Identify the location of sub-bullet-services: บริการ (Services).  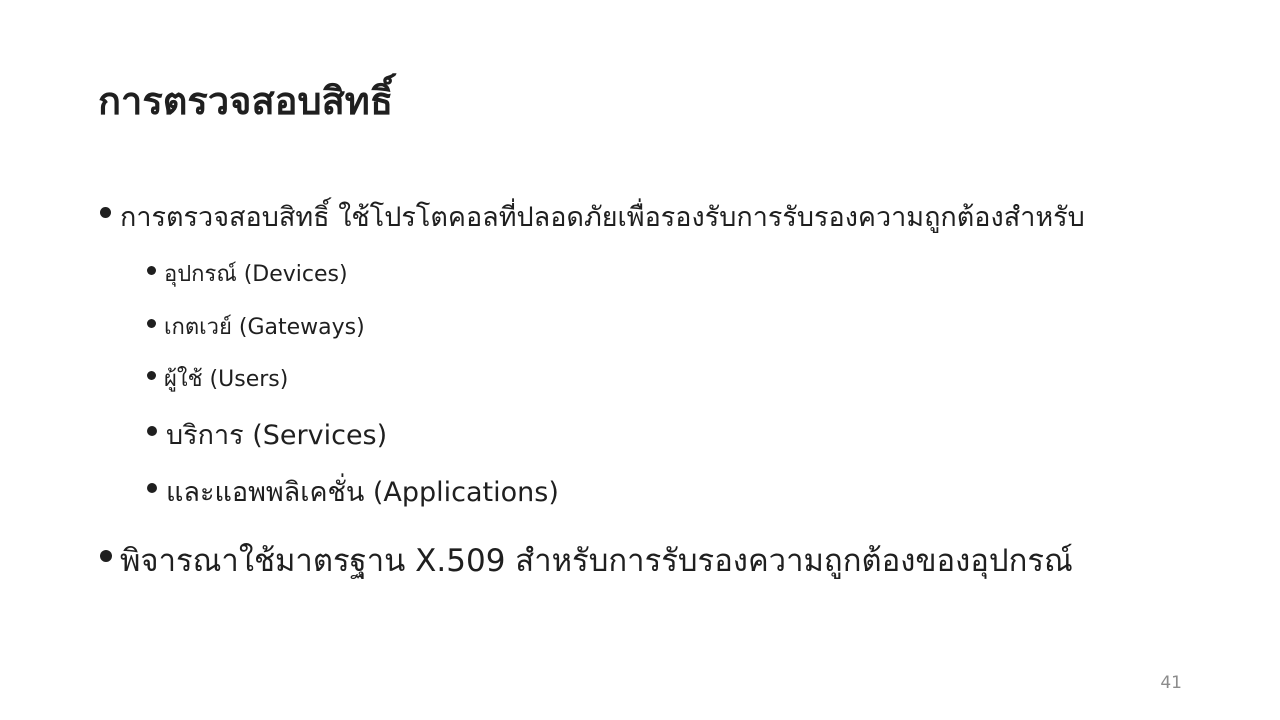
(267, 434).